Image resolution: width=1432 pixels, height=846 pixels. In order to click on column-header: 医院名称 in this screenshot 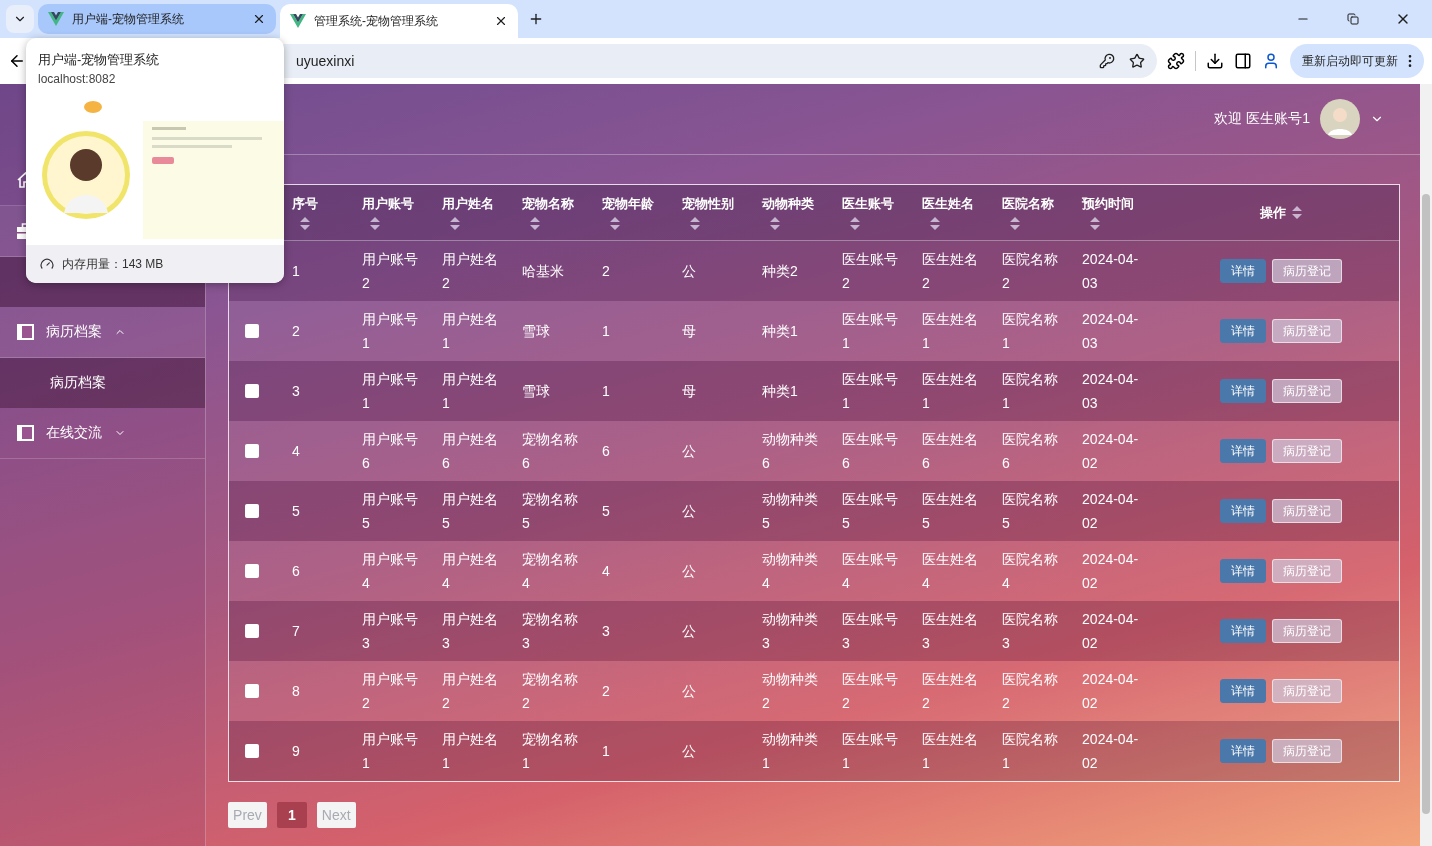, I will do `click(1028, 204)`.